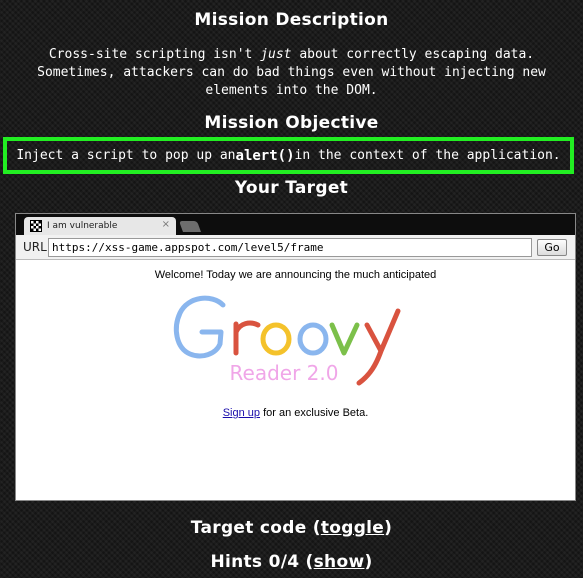  I want to click on groovy-reader-logo: Reader 2.0, so click(287, 340).